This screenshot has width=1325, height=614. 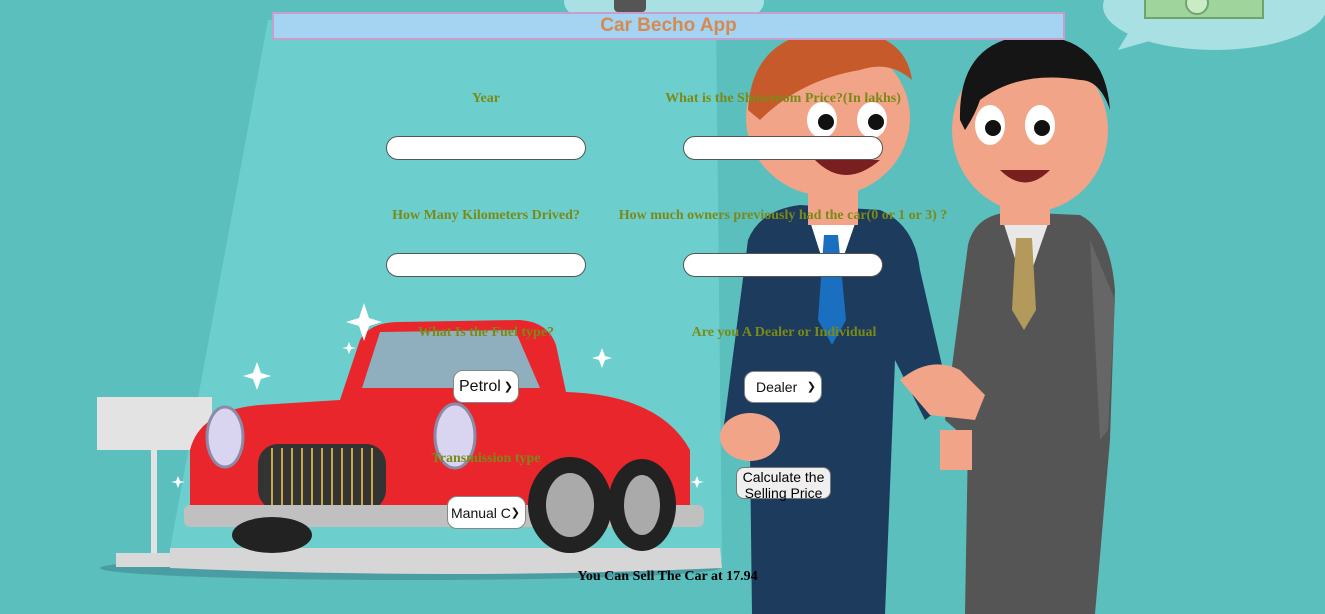 I want to click on calculate-button: Calculate the Selling Price, so click(x=783, y=484).